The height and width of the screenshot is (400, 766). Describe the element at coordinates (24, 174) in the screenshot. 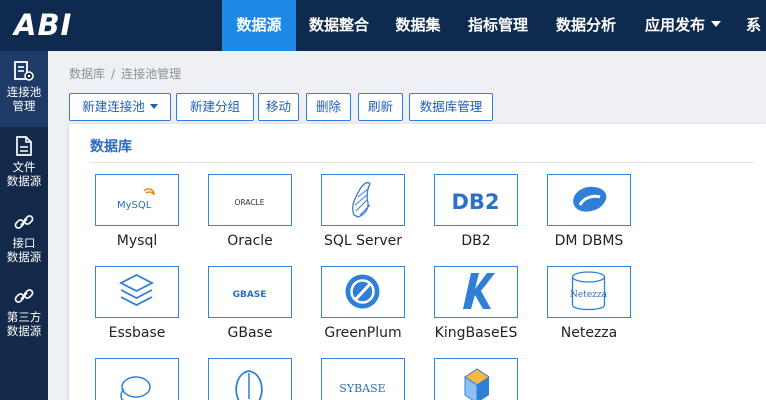

I see `sidebar-item-label: 文件 数据源` at that location.